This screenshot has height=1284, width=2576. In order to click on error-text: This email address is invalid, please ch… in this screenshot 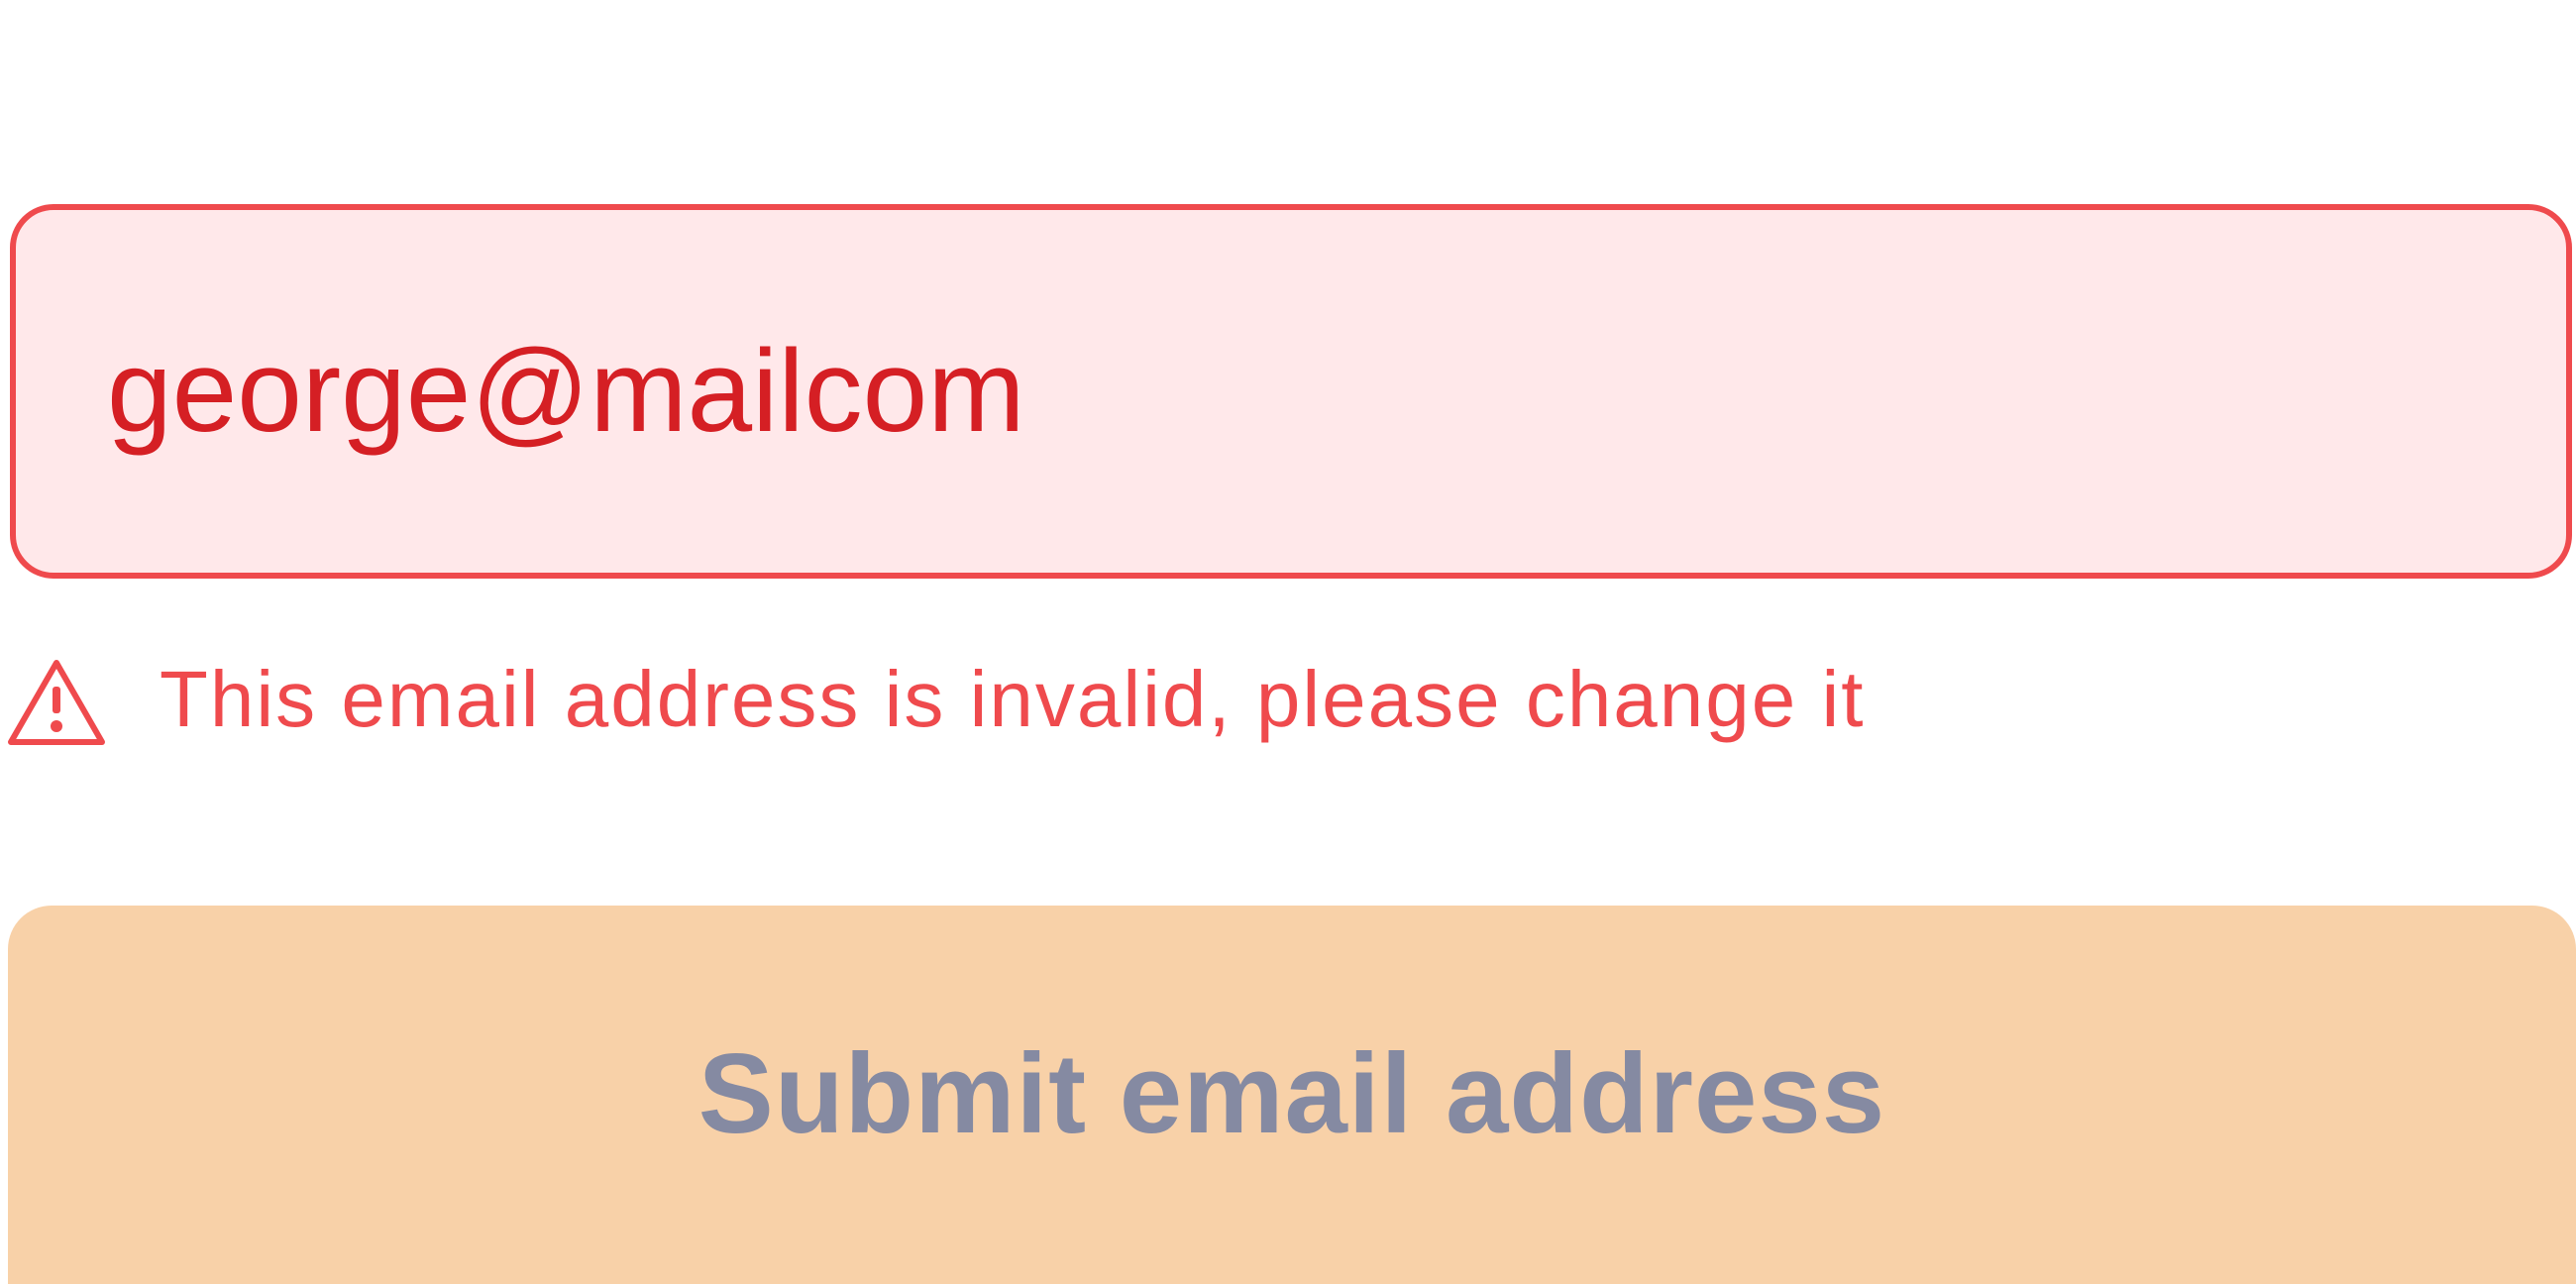, I will do `click(1013, 699)`.